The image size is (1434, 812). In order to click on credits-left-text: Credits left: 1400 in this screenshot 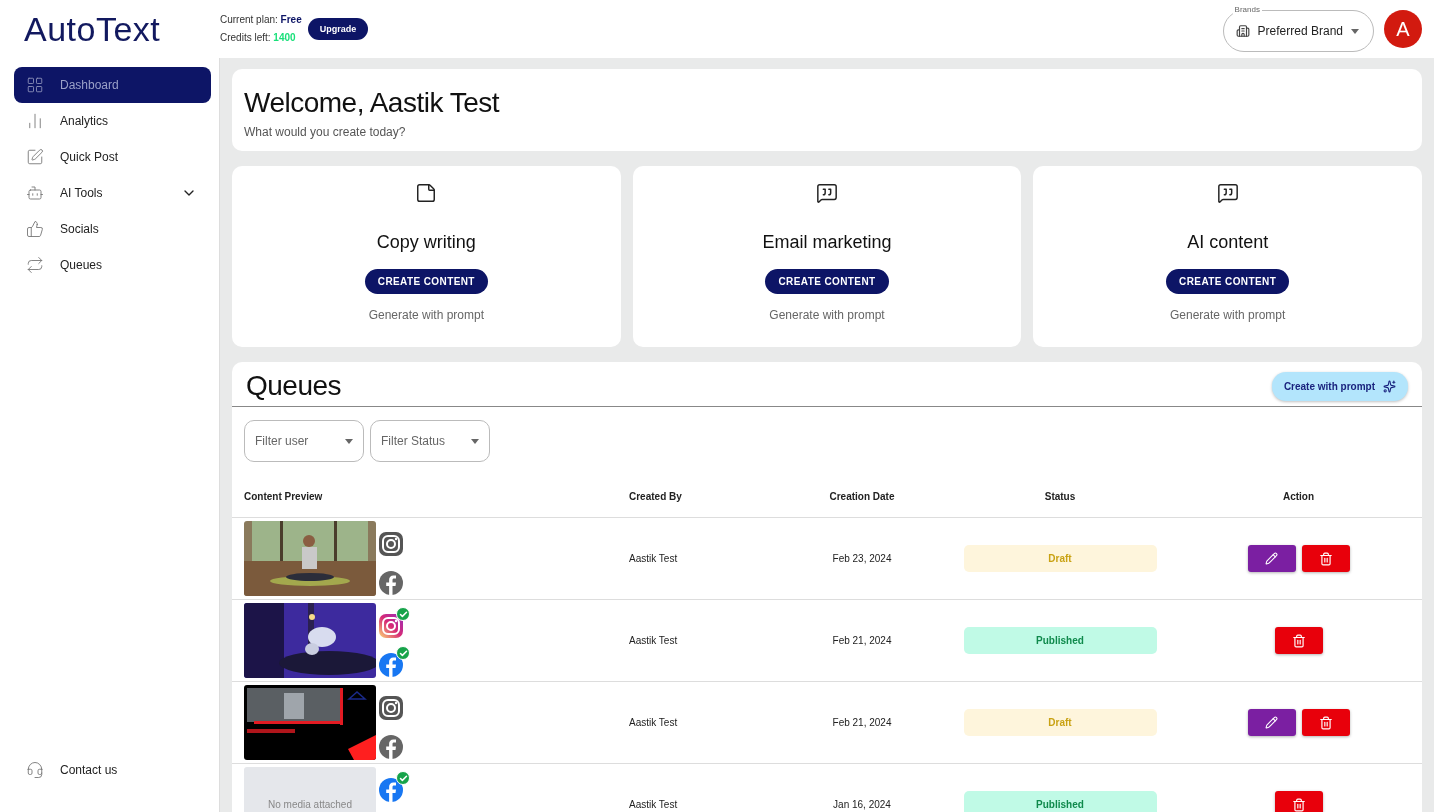, I will do `click(258, 38)`.